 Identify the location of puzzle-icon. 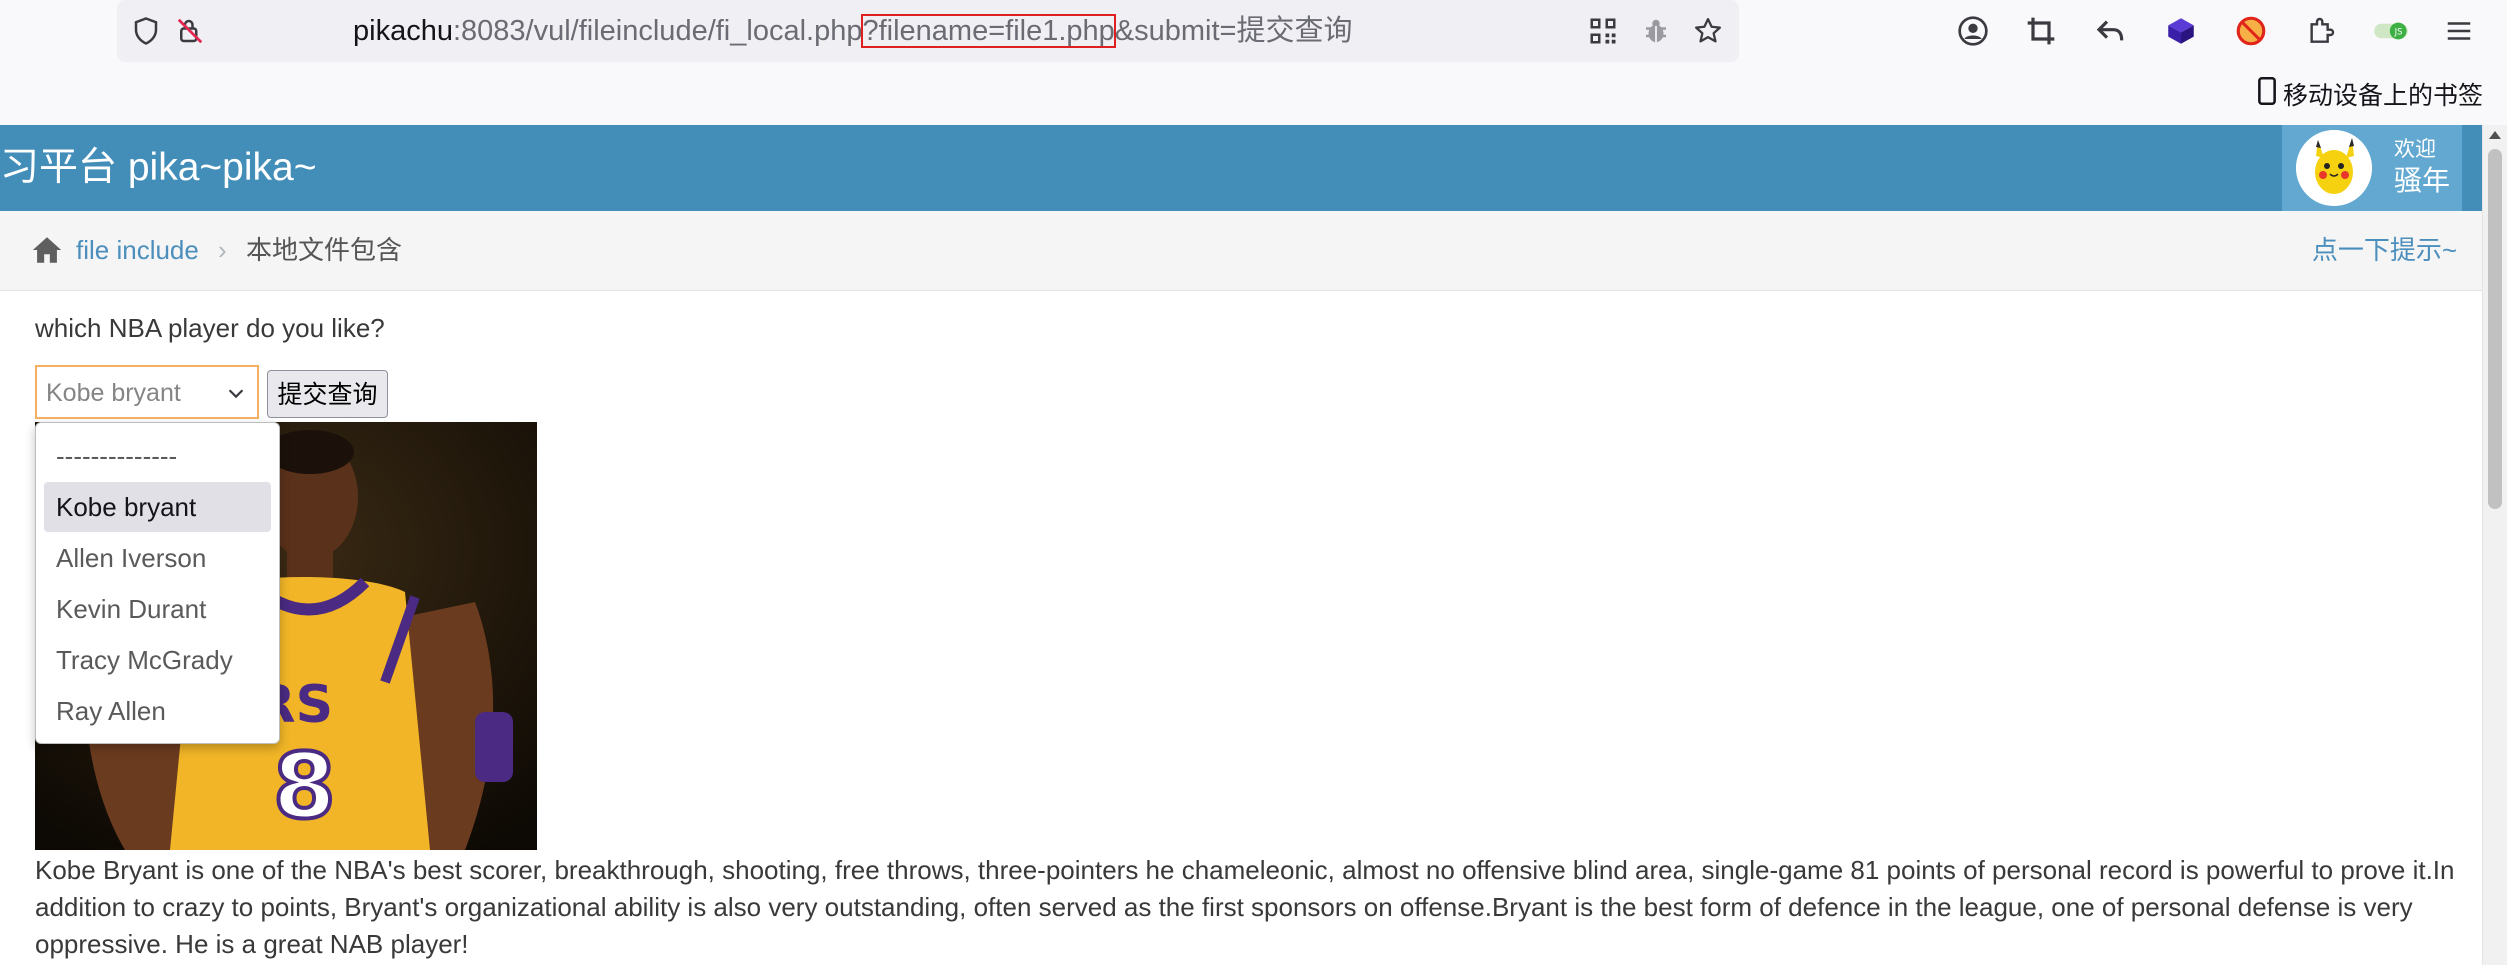
(2321, 31).